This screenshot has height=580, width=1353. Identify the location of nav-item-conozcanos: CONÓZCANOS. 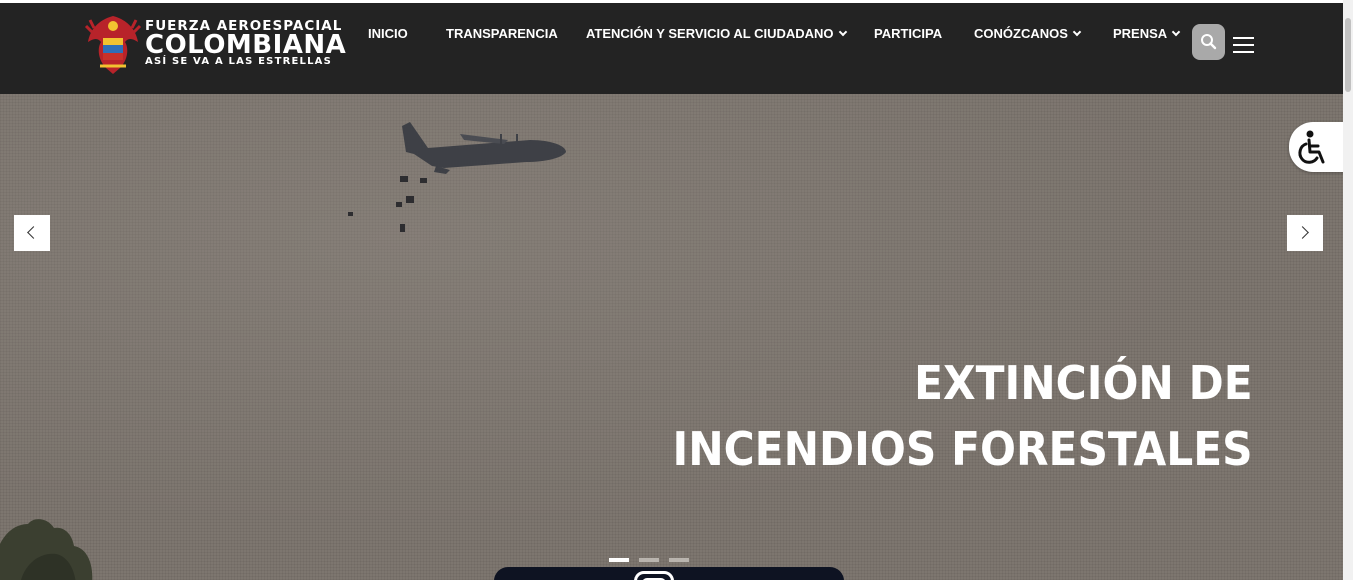
(1028, 33).